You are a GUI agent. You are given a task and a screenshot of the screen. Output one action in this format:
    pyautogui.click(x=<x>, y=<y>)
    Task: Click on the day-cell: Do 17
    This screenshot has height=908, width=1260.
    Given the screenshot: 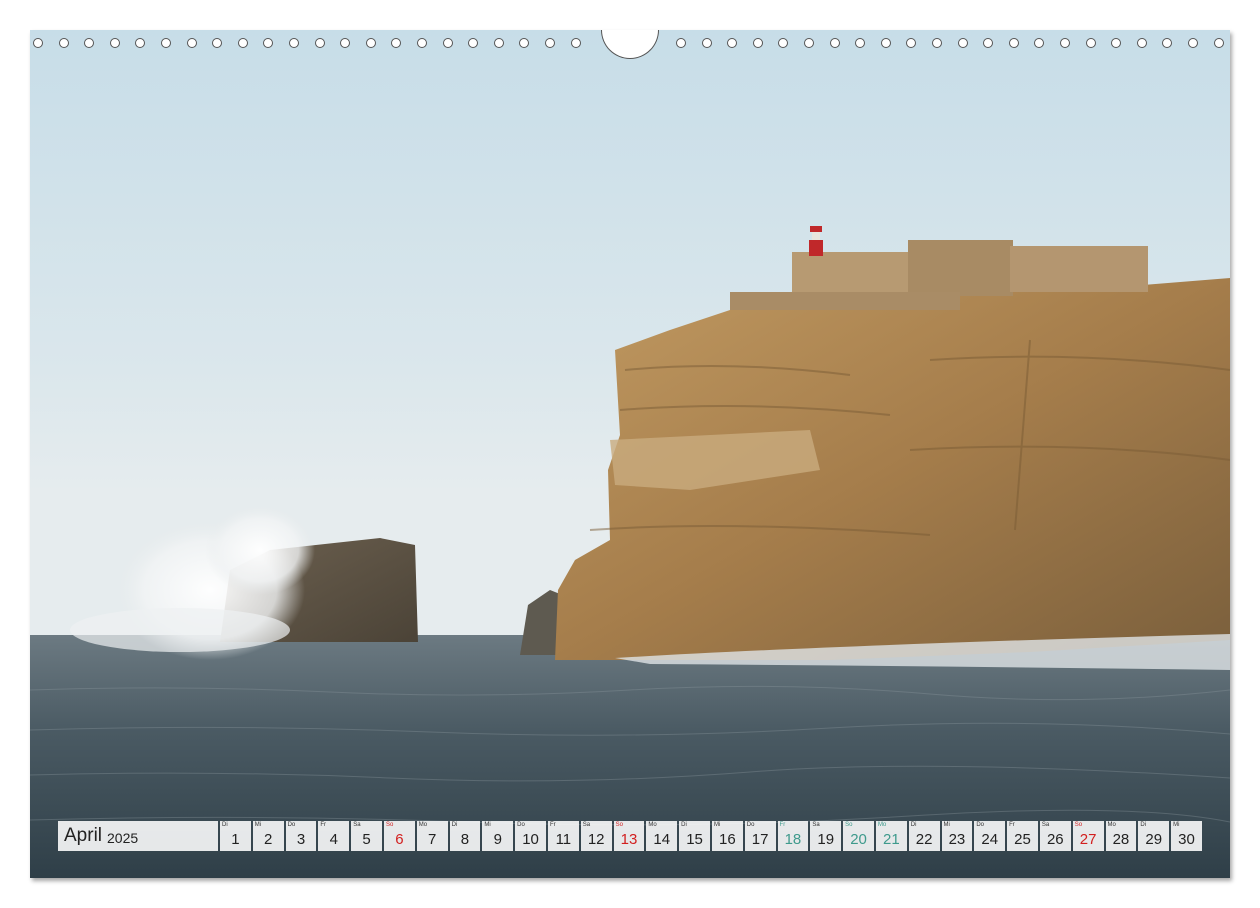 What is the action you would take?
    pyautogui.click(x=760, y=836)
    